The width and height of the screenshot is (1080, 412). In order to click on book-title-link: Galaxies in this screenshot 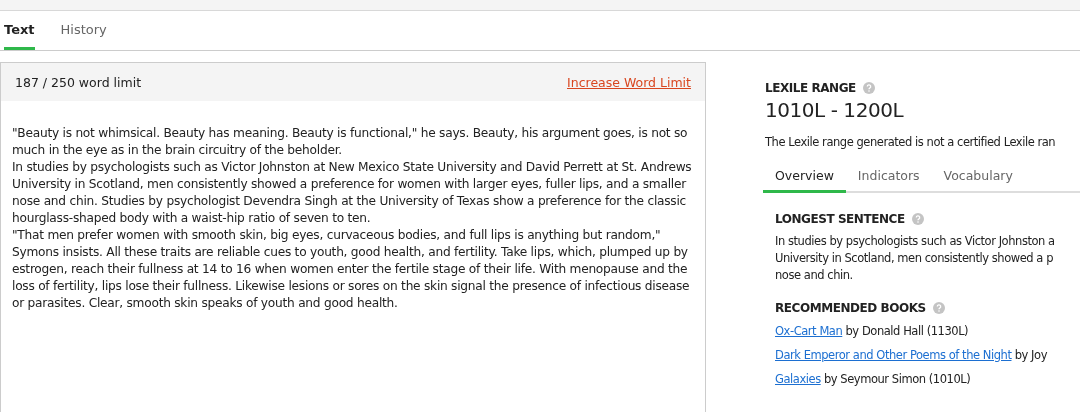, I will do `click(798, 379)`.